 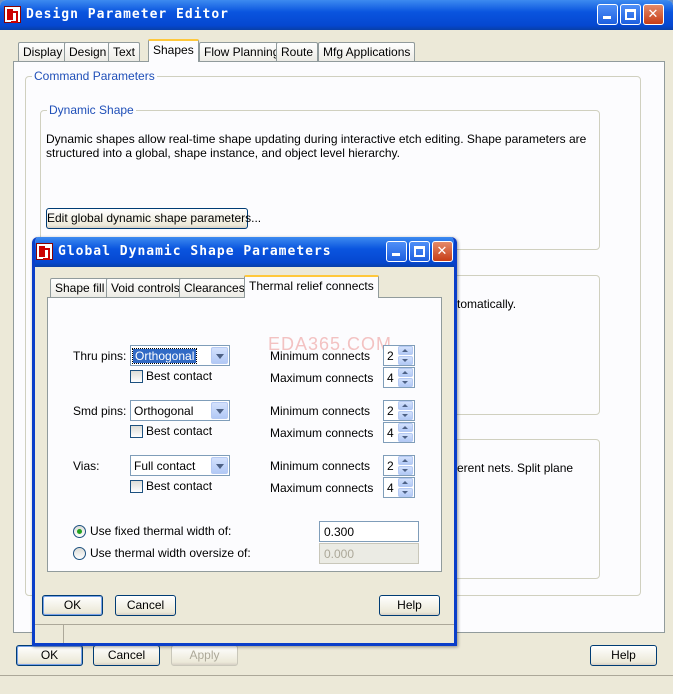 I want to click on tab-shape-fill: Shape fill, so click(x=80, y=287).